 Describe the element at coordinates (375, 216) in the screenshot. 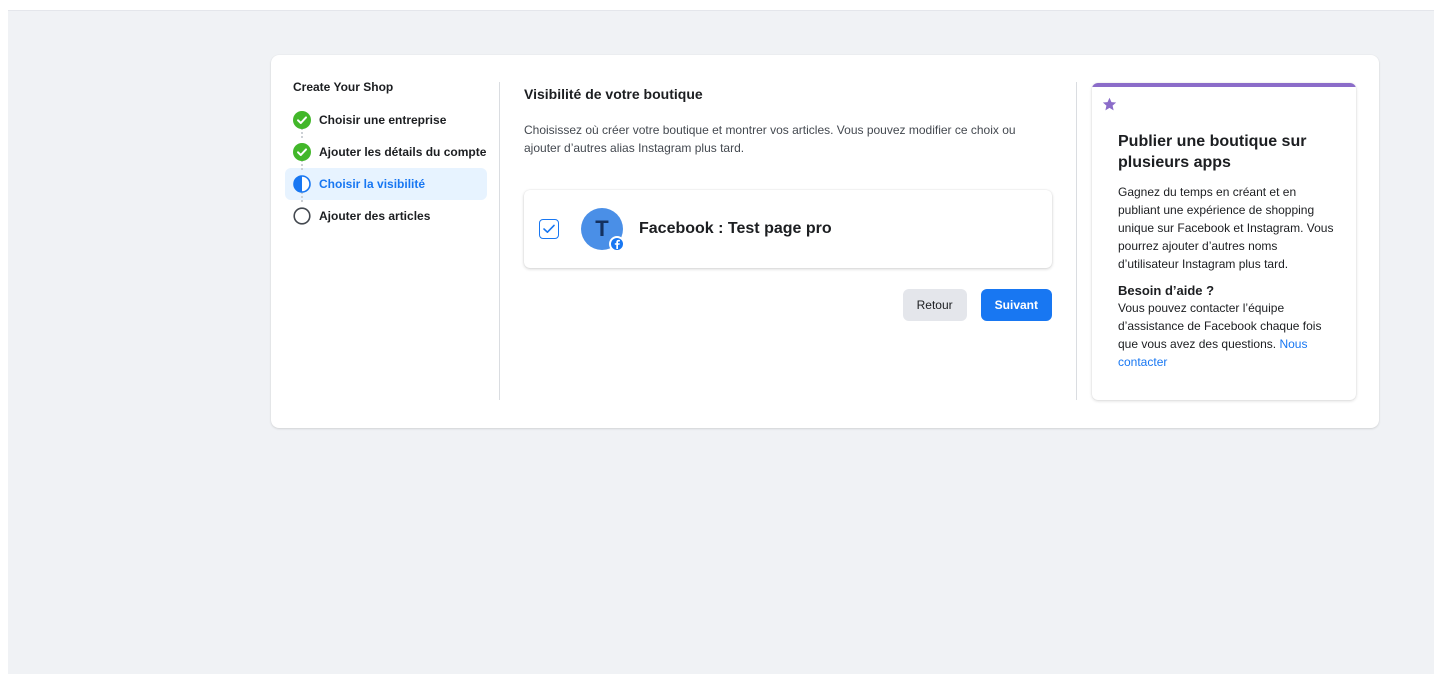

I see `step-label: Ajouter des articles` at that location.